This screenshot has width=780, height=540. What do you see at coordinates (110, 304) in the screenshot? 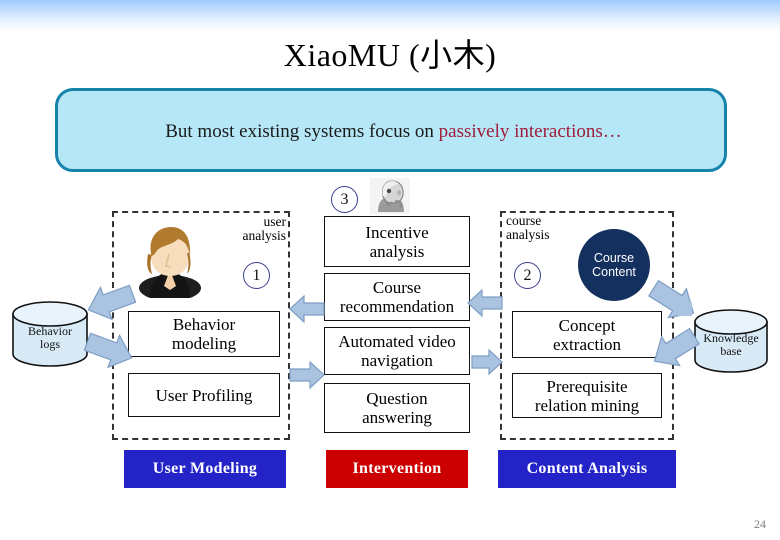
I see `arrow-to-behavior-logs-icon` at bounding box center [110, 304].